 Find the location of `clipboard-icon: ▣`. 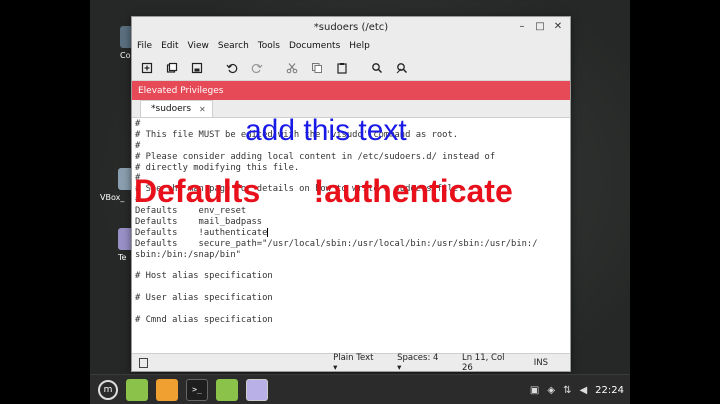

clipboard-icon: ▣ is located at coordinates (534, 390).